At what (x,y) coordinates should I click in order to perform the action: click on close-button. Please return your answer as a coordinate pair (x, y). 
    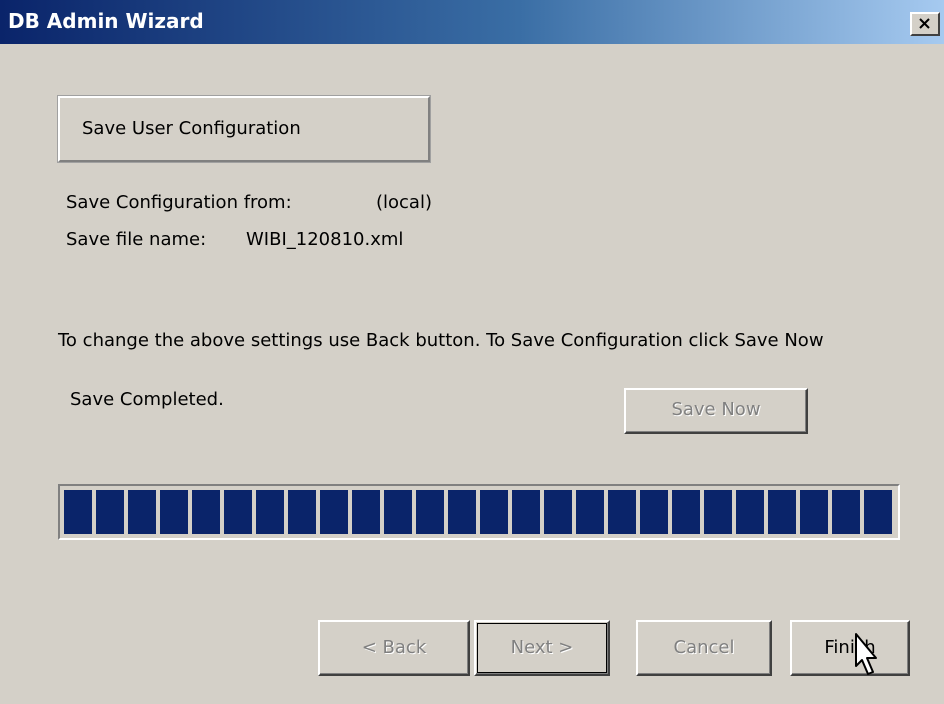
    Looking at the image, I should click on (925, 24).